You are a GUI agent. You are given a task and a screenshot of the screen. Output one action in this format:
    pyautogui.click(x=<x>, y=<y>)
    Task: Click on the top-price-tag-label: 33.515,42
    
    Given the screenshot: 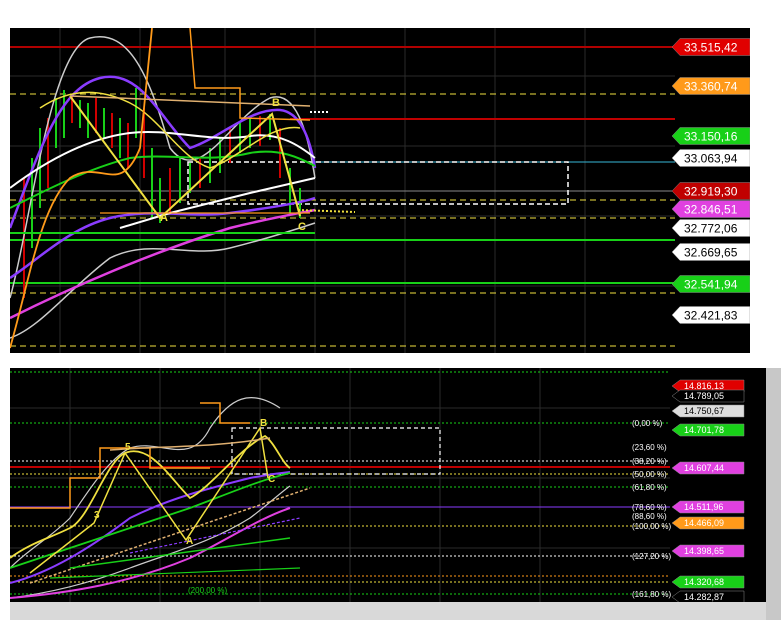 What is the action you would take?
    pyautogui.click(x=711, y=47)
    